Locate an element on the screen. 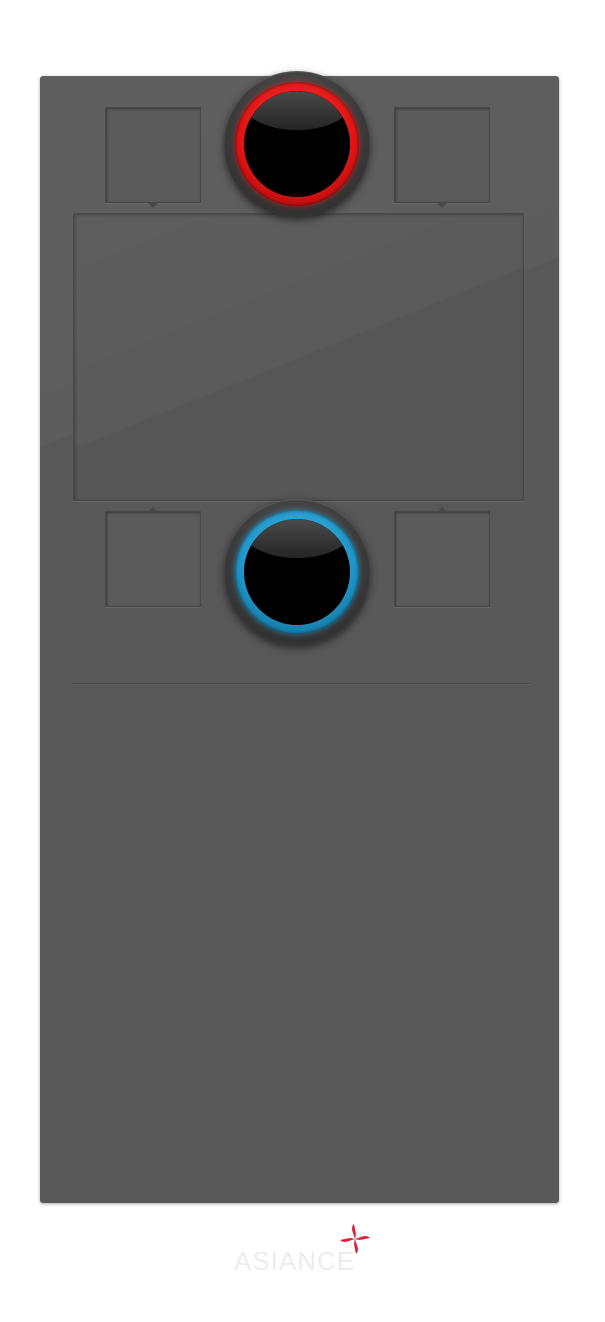 The height and width of the screenshot is (1322, 605). slot-top-right is located at coordinates (442, 155).